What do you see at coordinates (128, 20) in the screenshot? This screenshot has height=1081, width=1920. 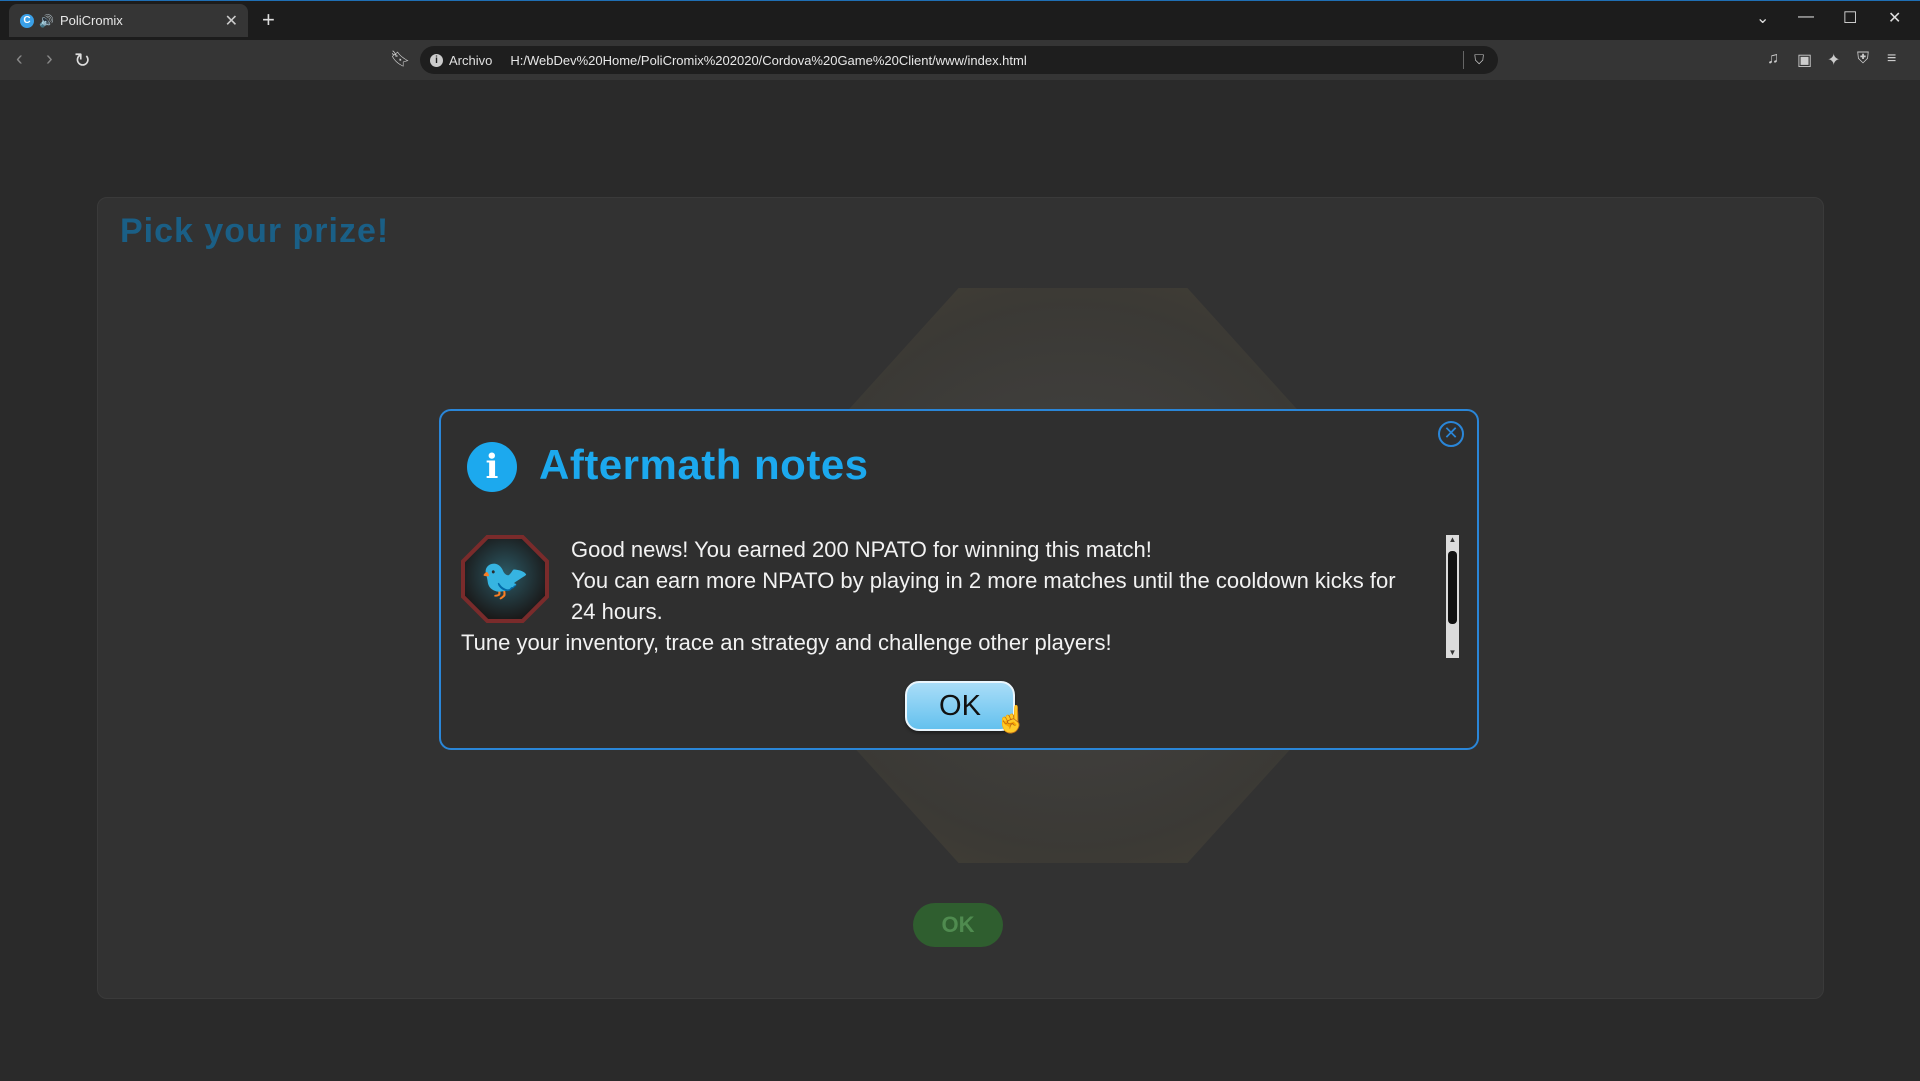 I see `tab-policromix: C 🔊 PoliCromix ✕` at bounding box center [128, 20].